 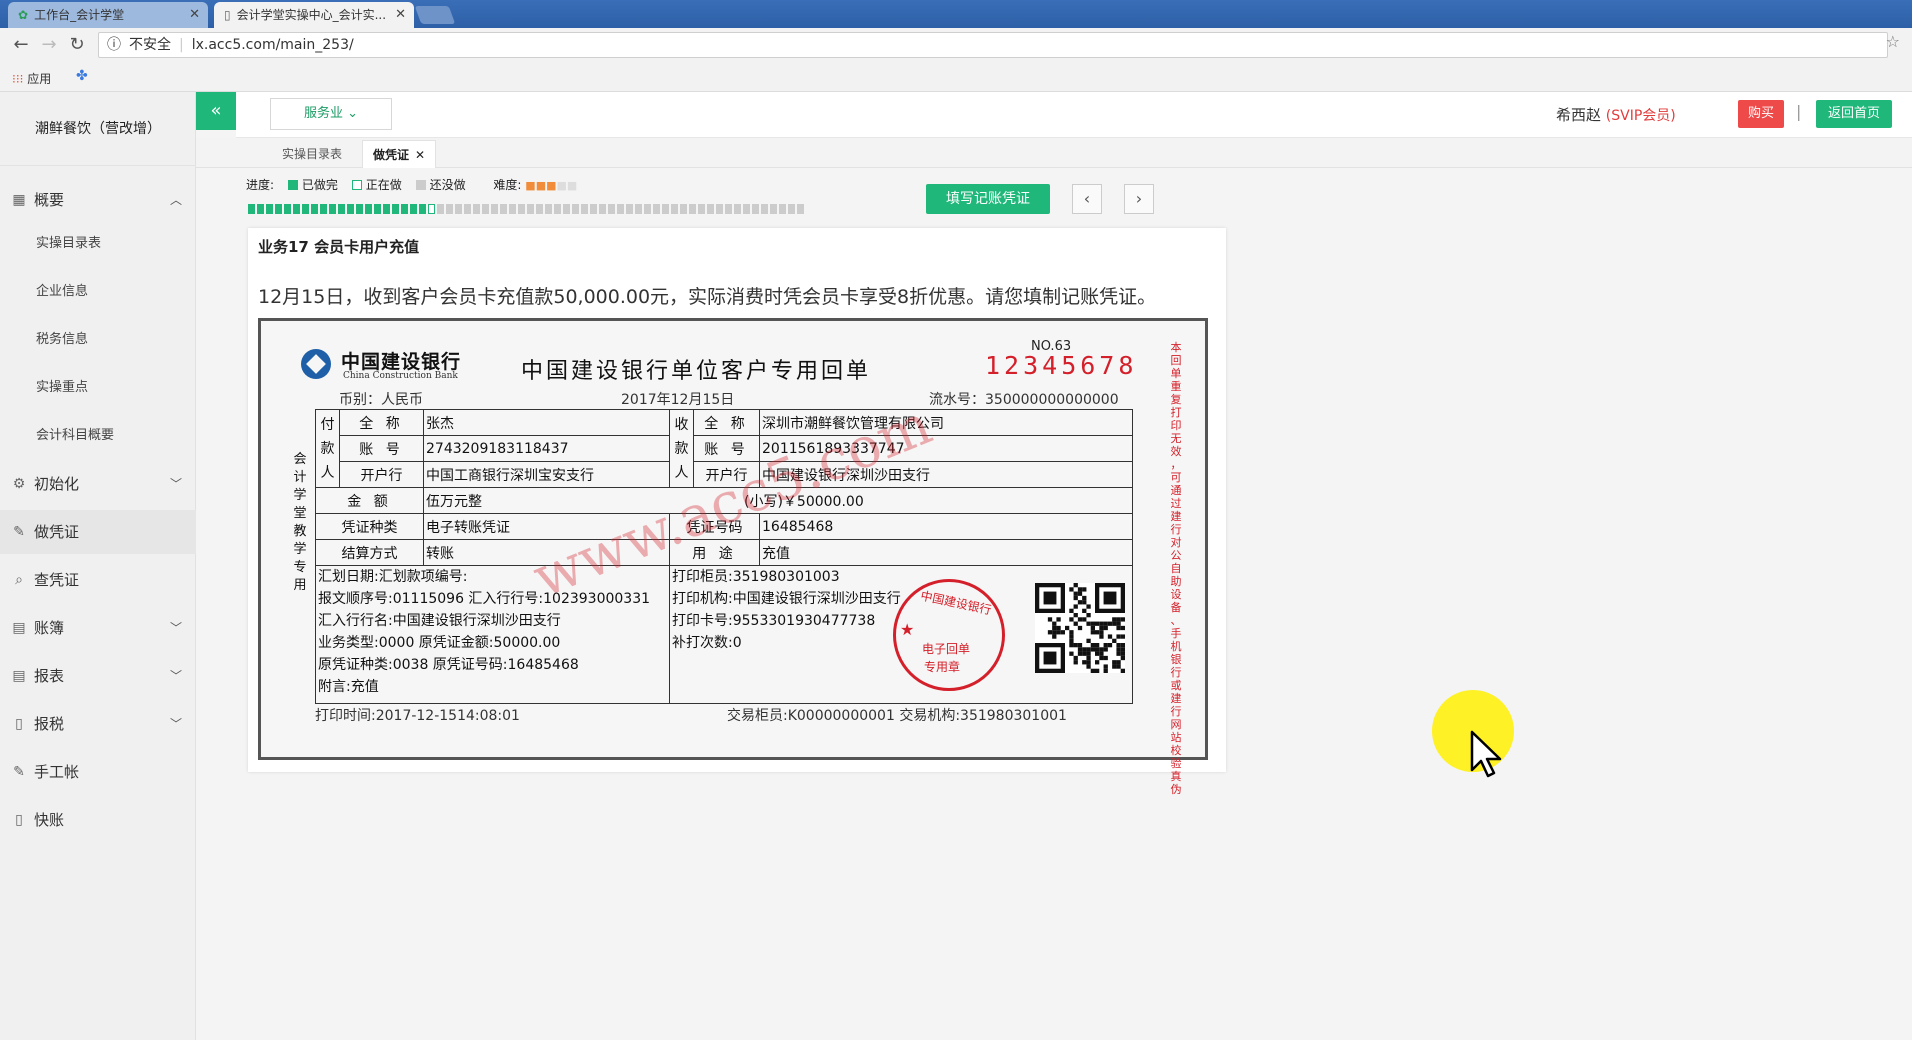 I want to click on sidebar-sub-label: 实操目录表, so click(x=69, y=243).